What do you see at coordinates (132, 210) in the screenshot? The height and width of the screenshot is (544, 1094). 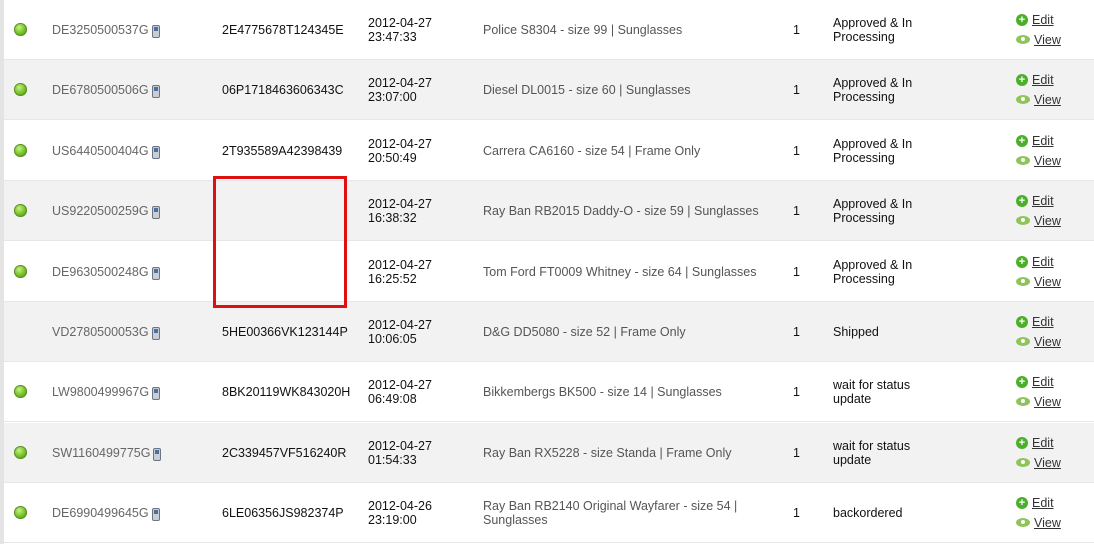 I see `order-id-cell: US9220500259G` at bounding box center [132, 210].